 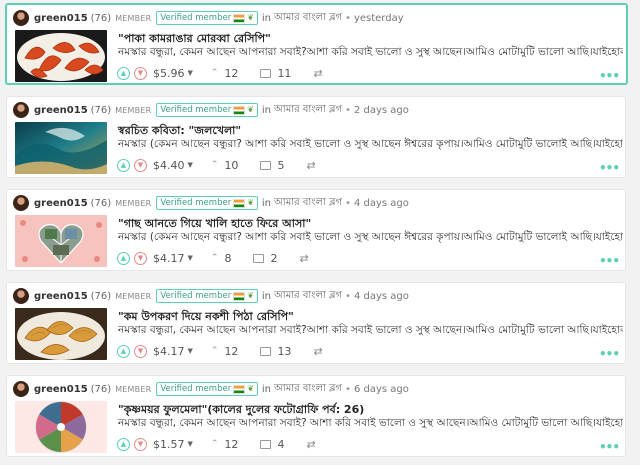 What do you see at coordinates (381, 389) in the screenshot?
I see `post-time: 6 days ago` at bounding box center [381, 389].